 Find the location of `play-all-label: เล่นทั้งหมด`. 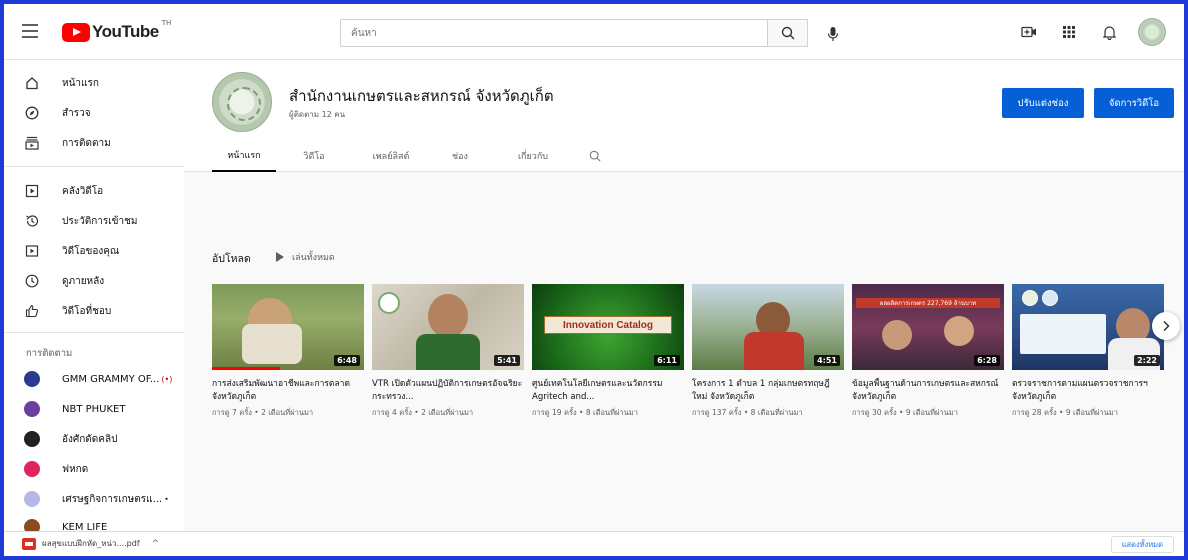

play-all-label: เล่นทั้งหมด is located at coordinates (313, 258).